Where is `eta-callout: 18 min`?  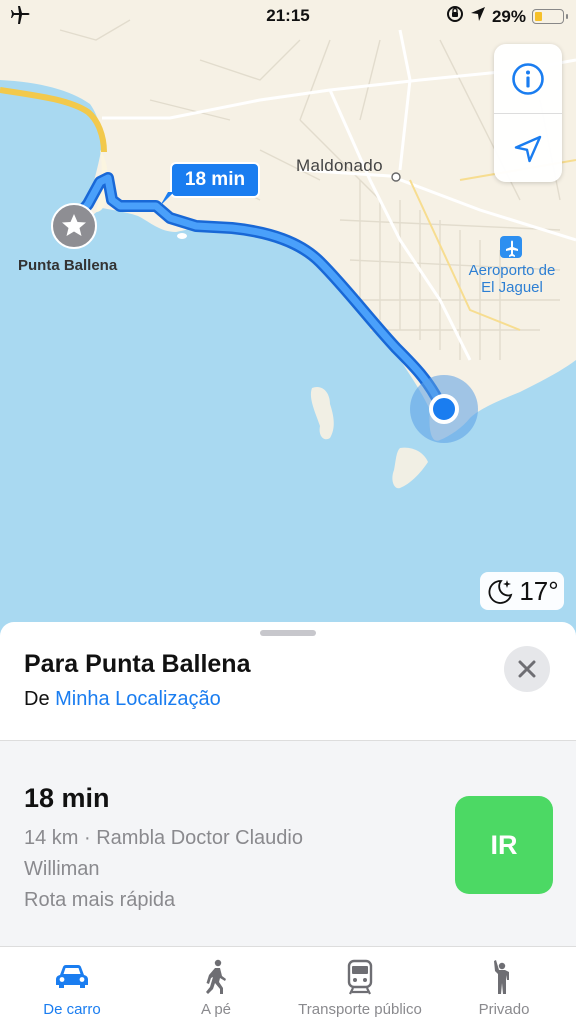 eta-callout: 18 min is located at coordinates (215, 180).